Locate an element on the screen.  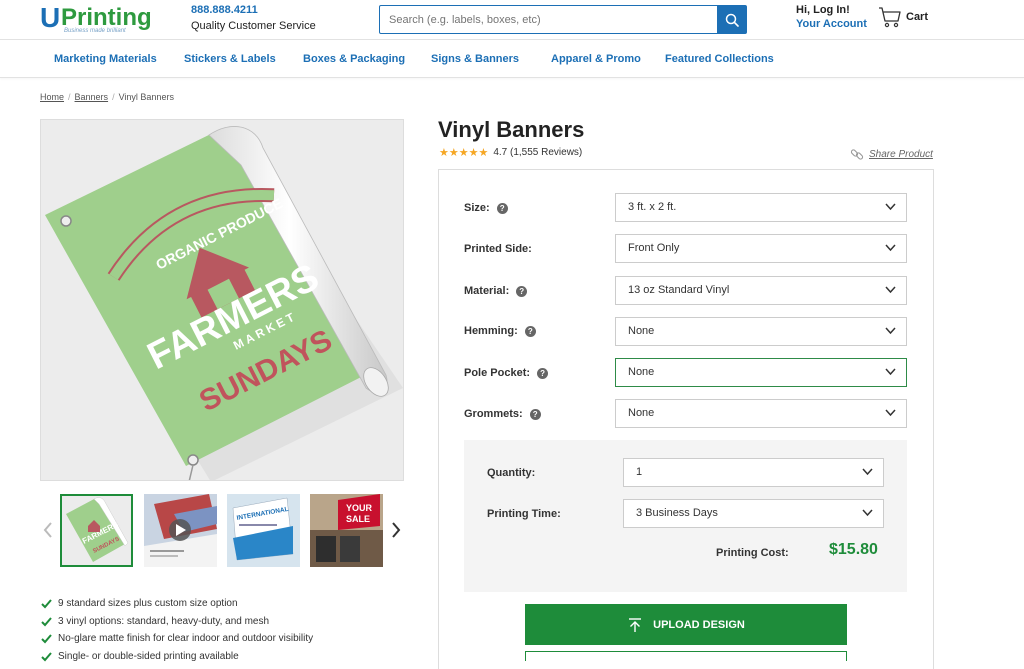
product-title: Vinyl Banners is located at coordinates (511, 129).